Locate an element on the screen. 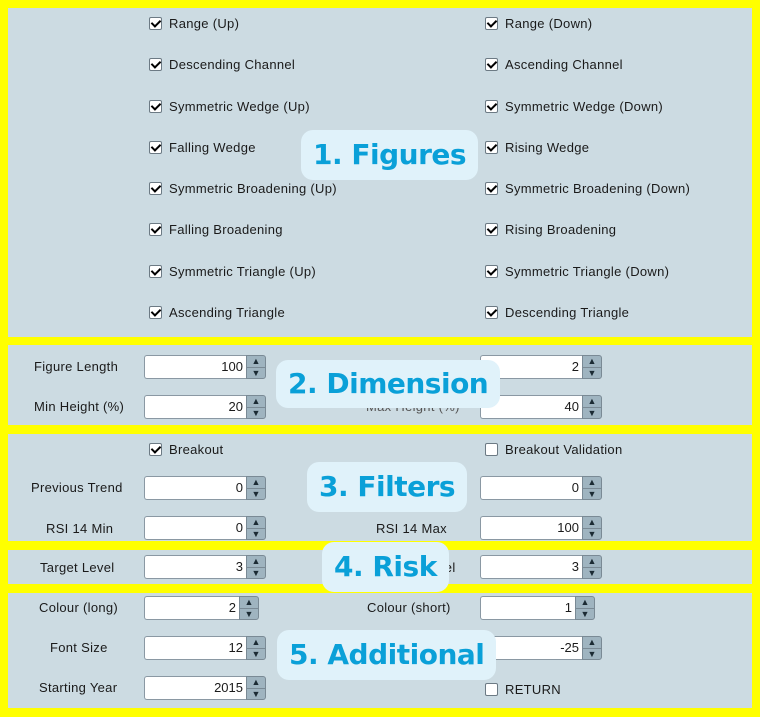 This screenshot has width=760, height=717. starting-year-spinner: 2015 ▲ ▼ is located at coordinates (205, 688).